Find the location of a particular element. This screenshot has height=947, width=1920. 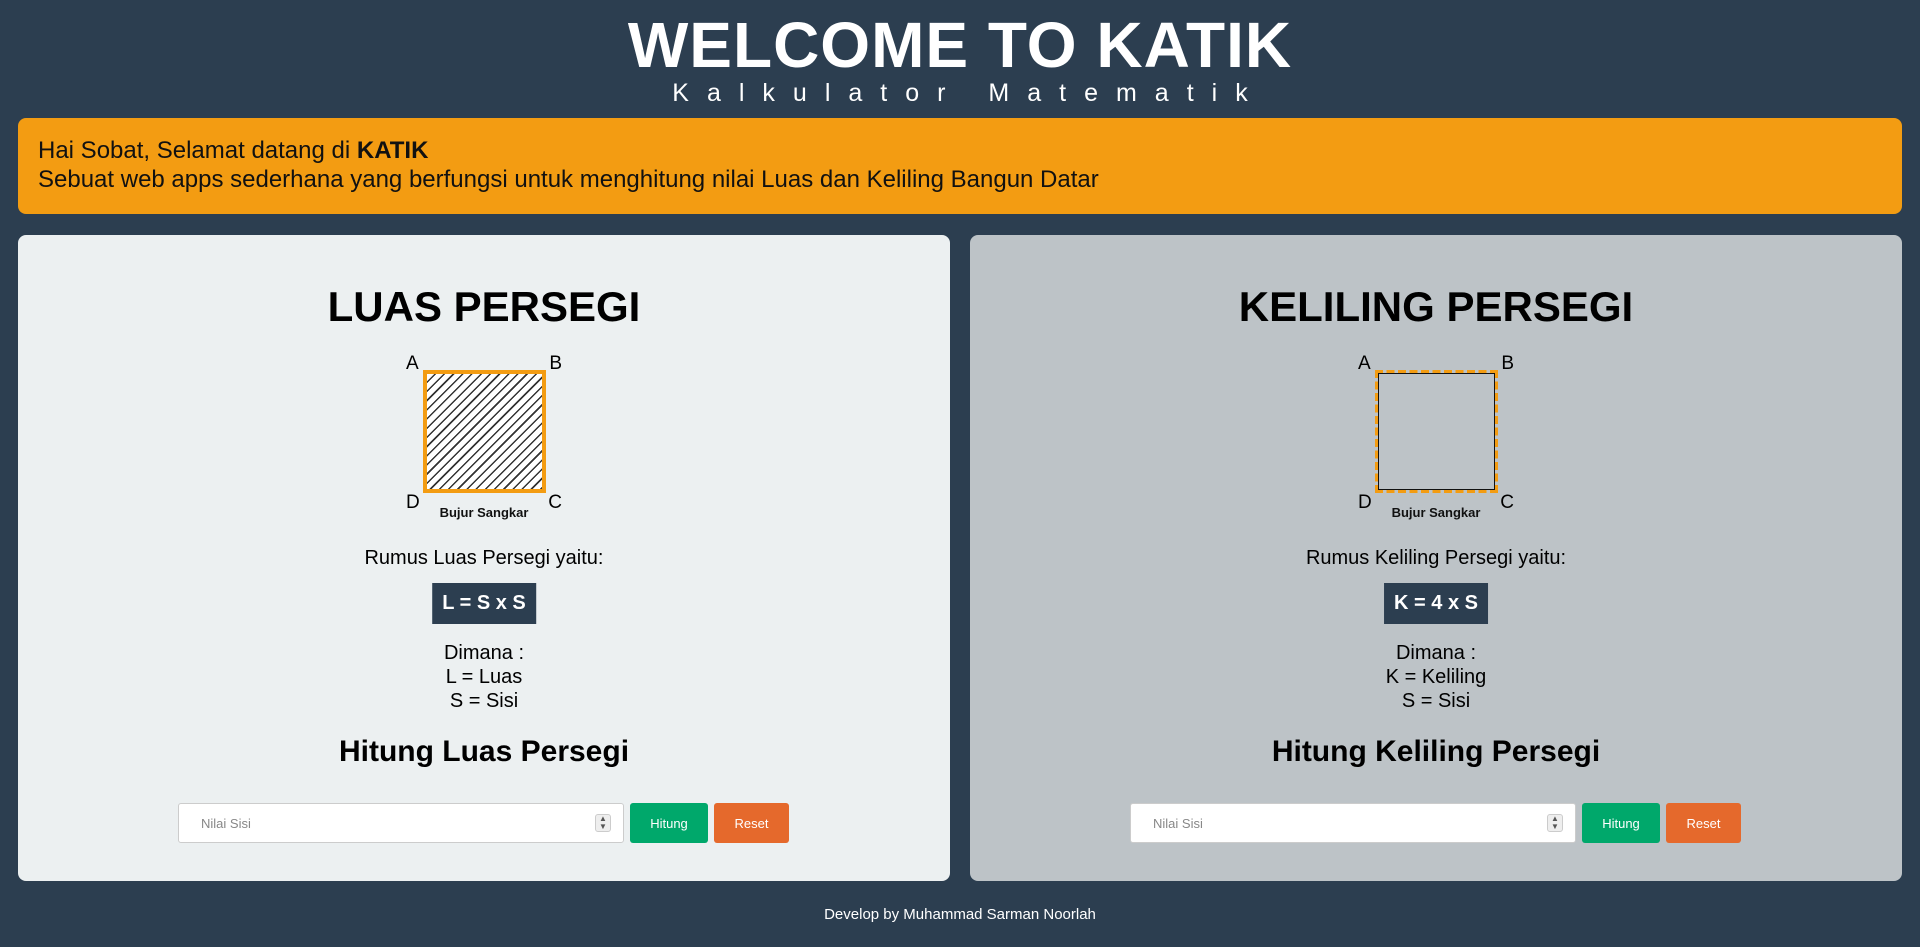

luas-calc-title: Hitung Luas Persegi is located at coordinates (484, 751).